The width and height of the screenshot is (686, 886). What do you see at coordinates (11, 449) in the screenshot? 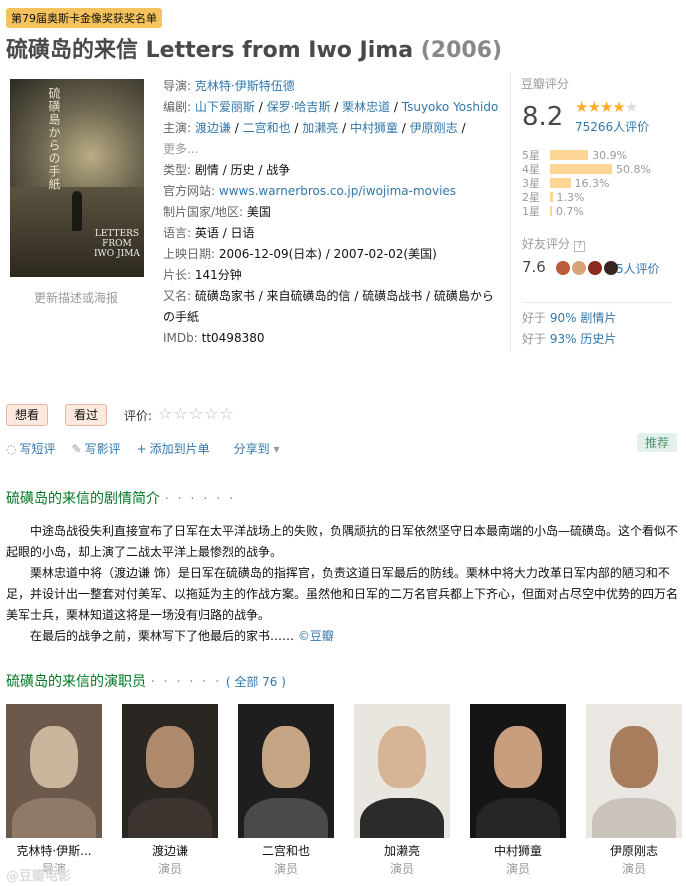
I see `comment-icon: ◌` at bounding box center [11, 449].